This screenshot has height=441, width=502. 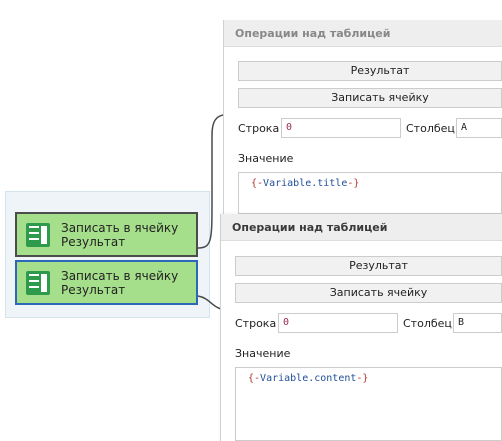 What do you see at coordinates (305, 183) in the screenshot?
I see `value-variable: Variable.title` at bounding box center [305, 183].